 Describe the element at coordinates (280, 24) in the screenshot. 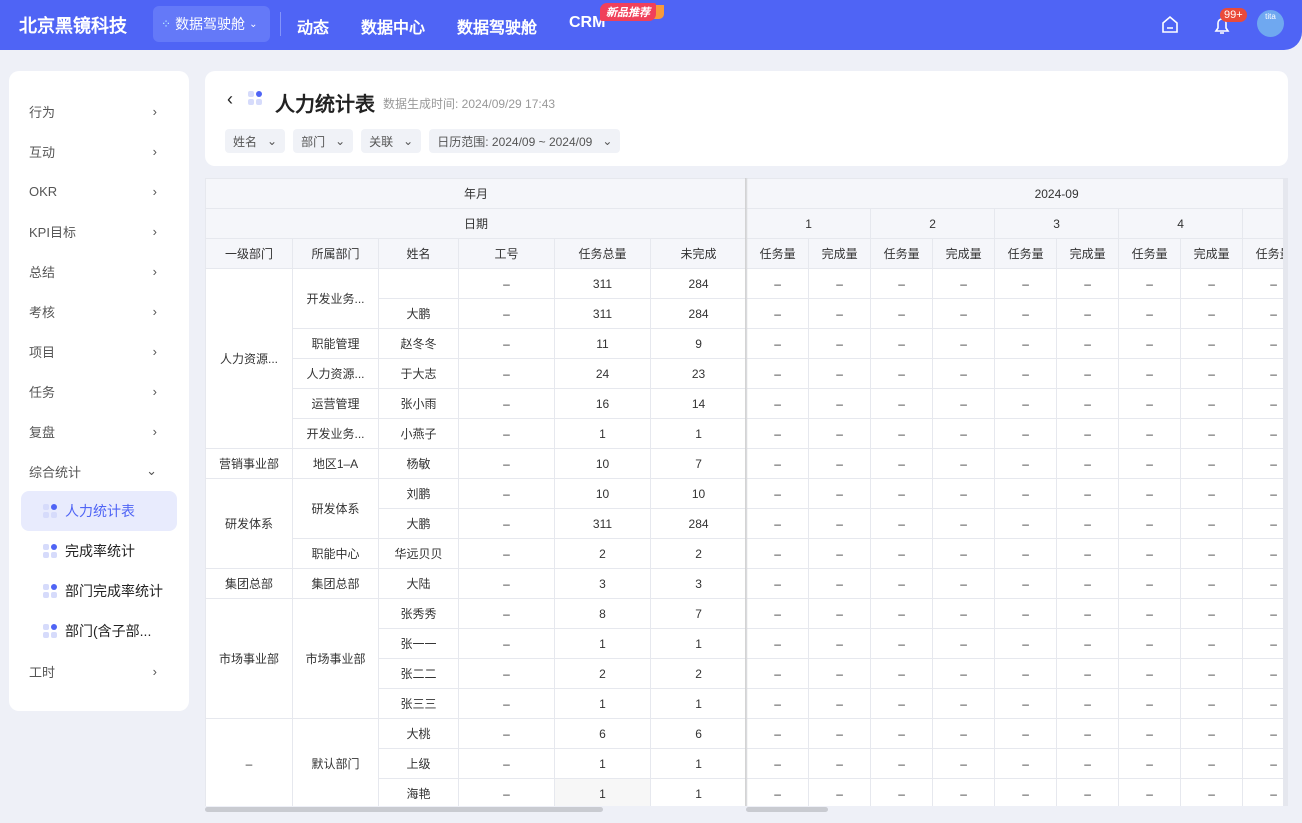

I see `divider` at that location.